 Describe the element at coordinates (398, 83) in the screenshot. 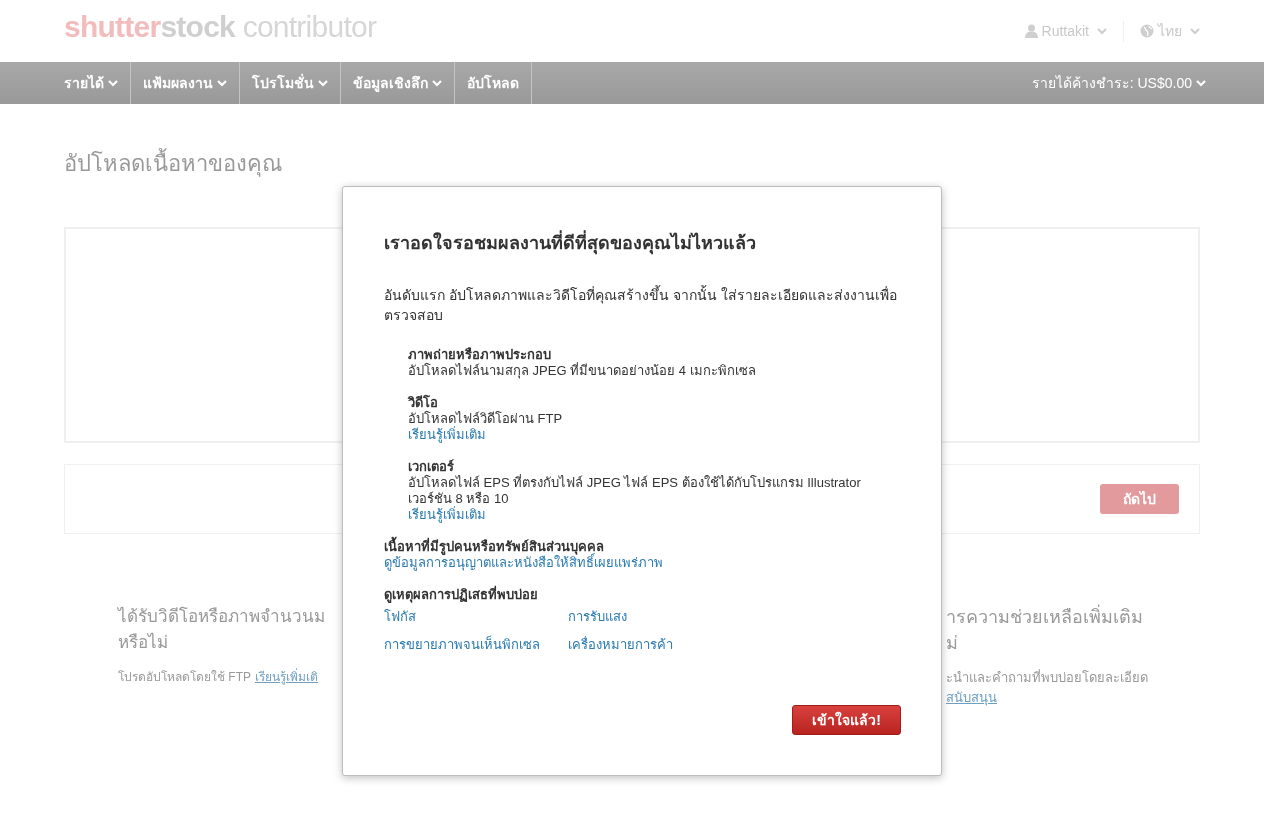

I see `nav-item: ข้อมูลเชิงลึก` at that location.